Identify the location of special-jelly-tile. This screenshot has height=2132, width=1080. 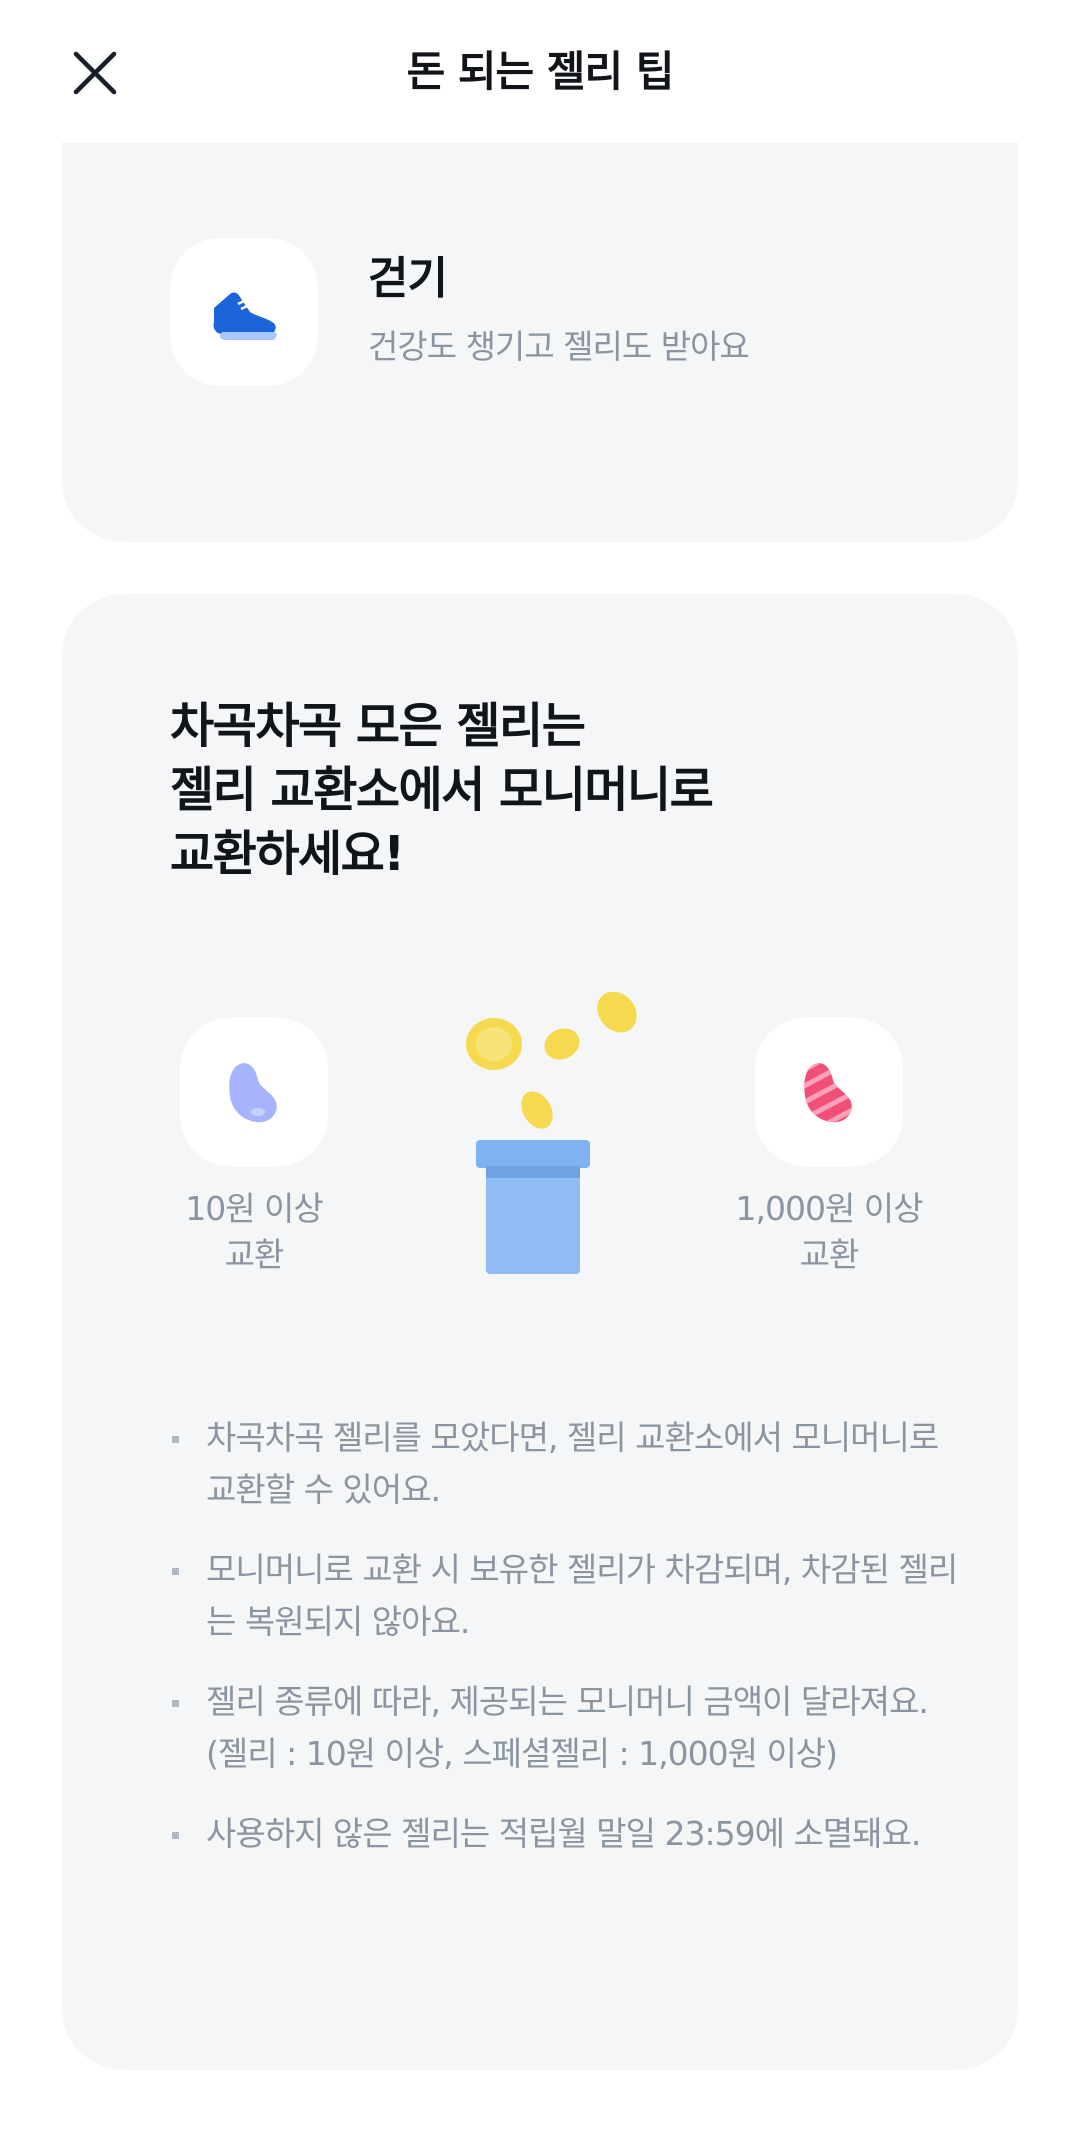
(829, 1092).